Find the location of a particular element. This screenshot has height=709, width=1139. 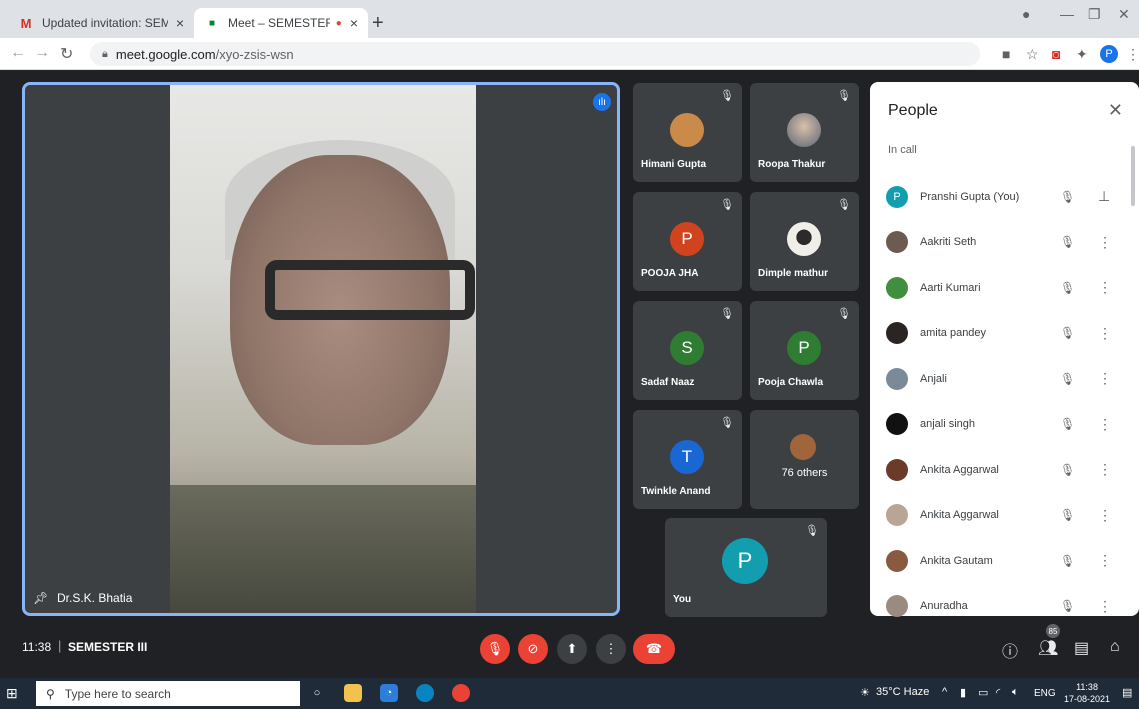

edge-icon: ◔ is located at coordinates (389, 693).